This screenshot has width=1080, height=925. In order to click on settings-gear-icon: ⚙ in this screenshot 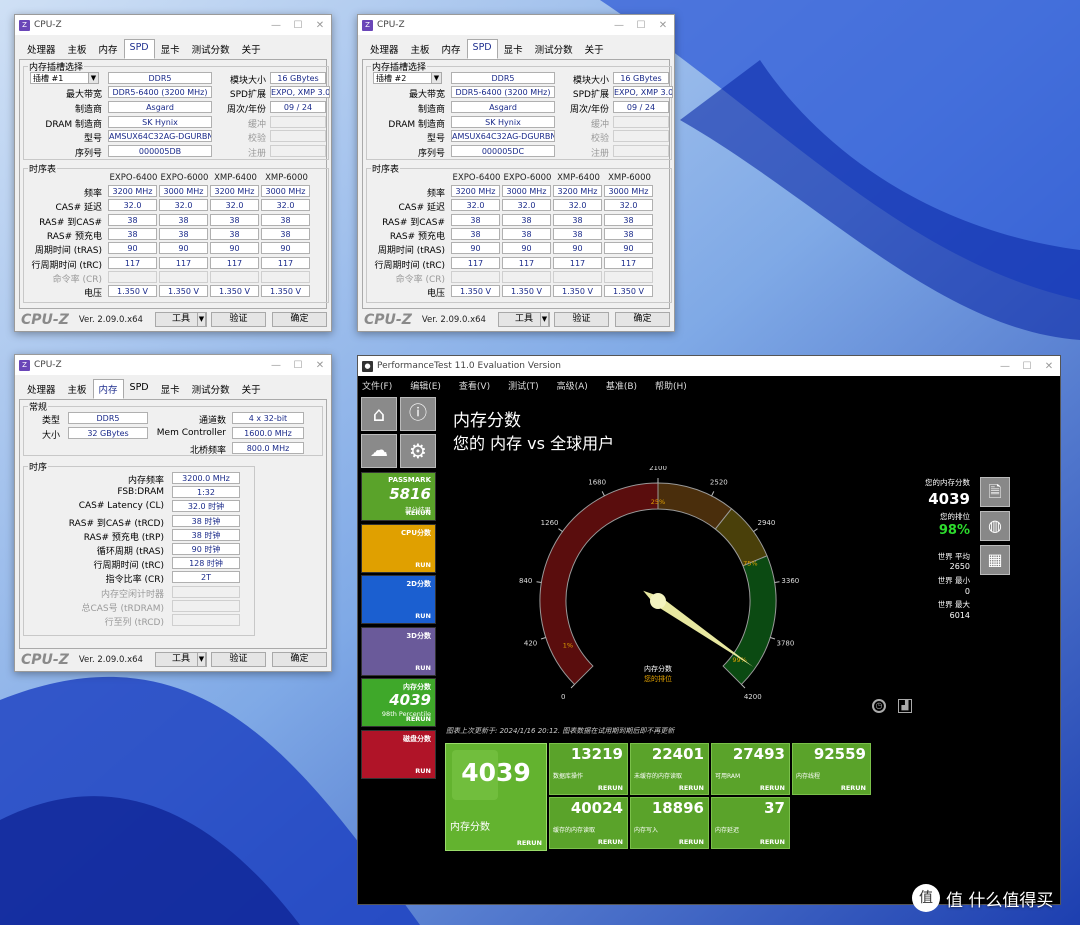, I will do `click(418, 451)`.